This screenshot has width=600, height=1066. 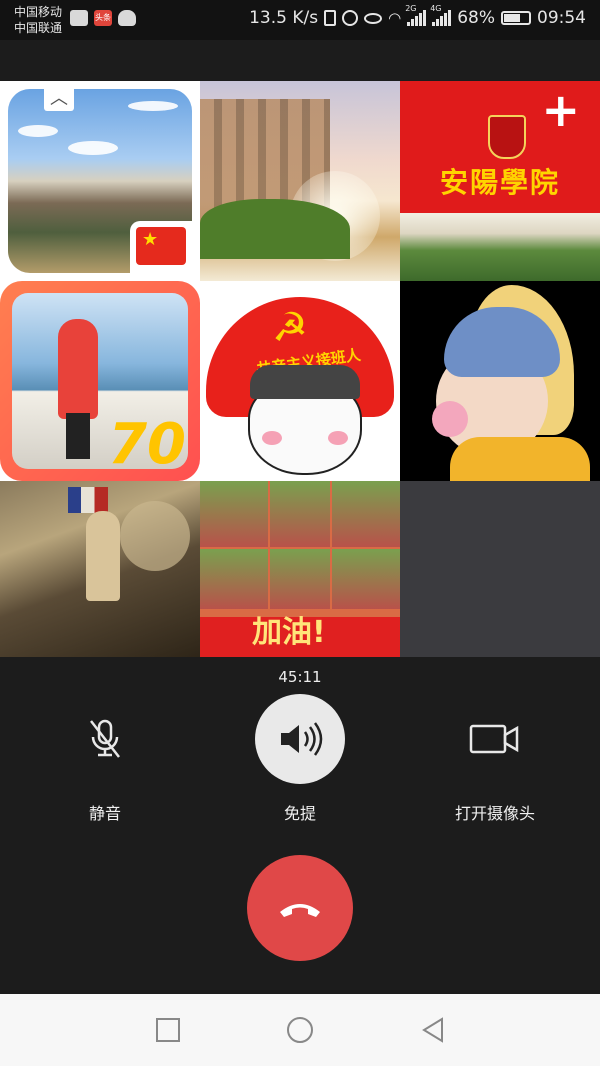 I want to click on add-participant-icon: +, so click(x=560, y=110).